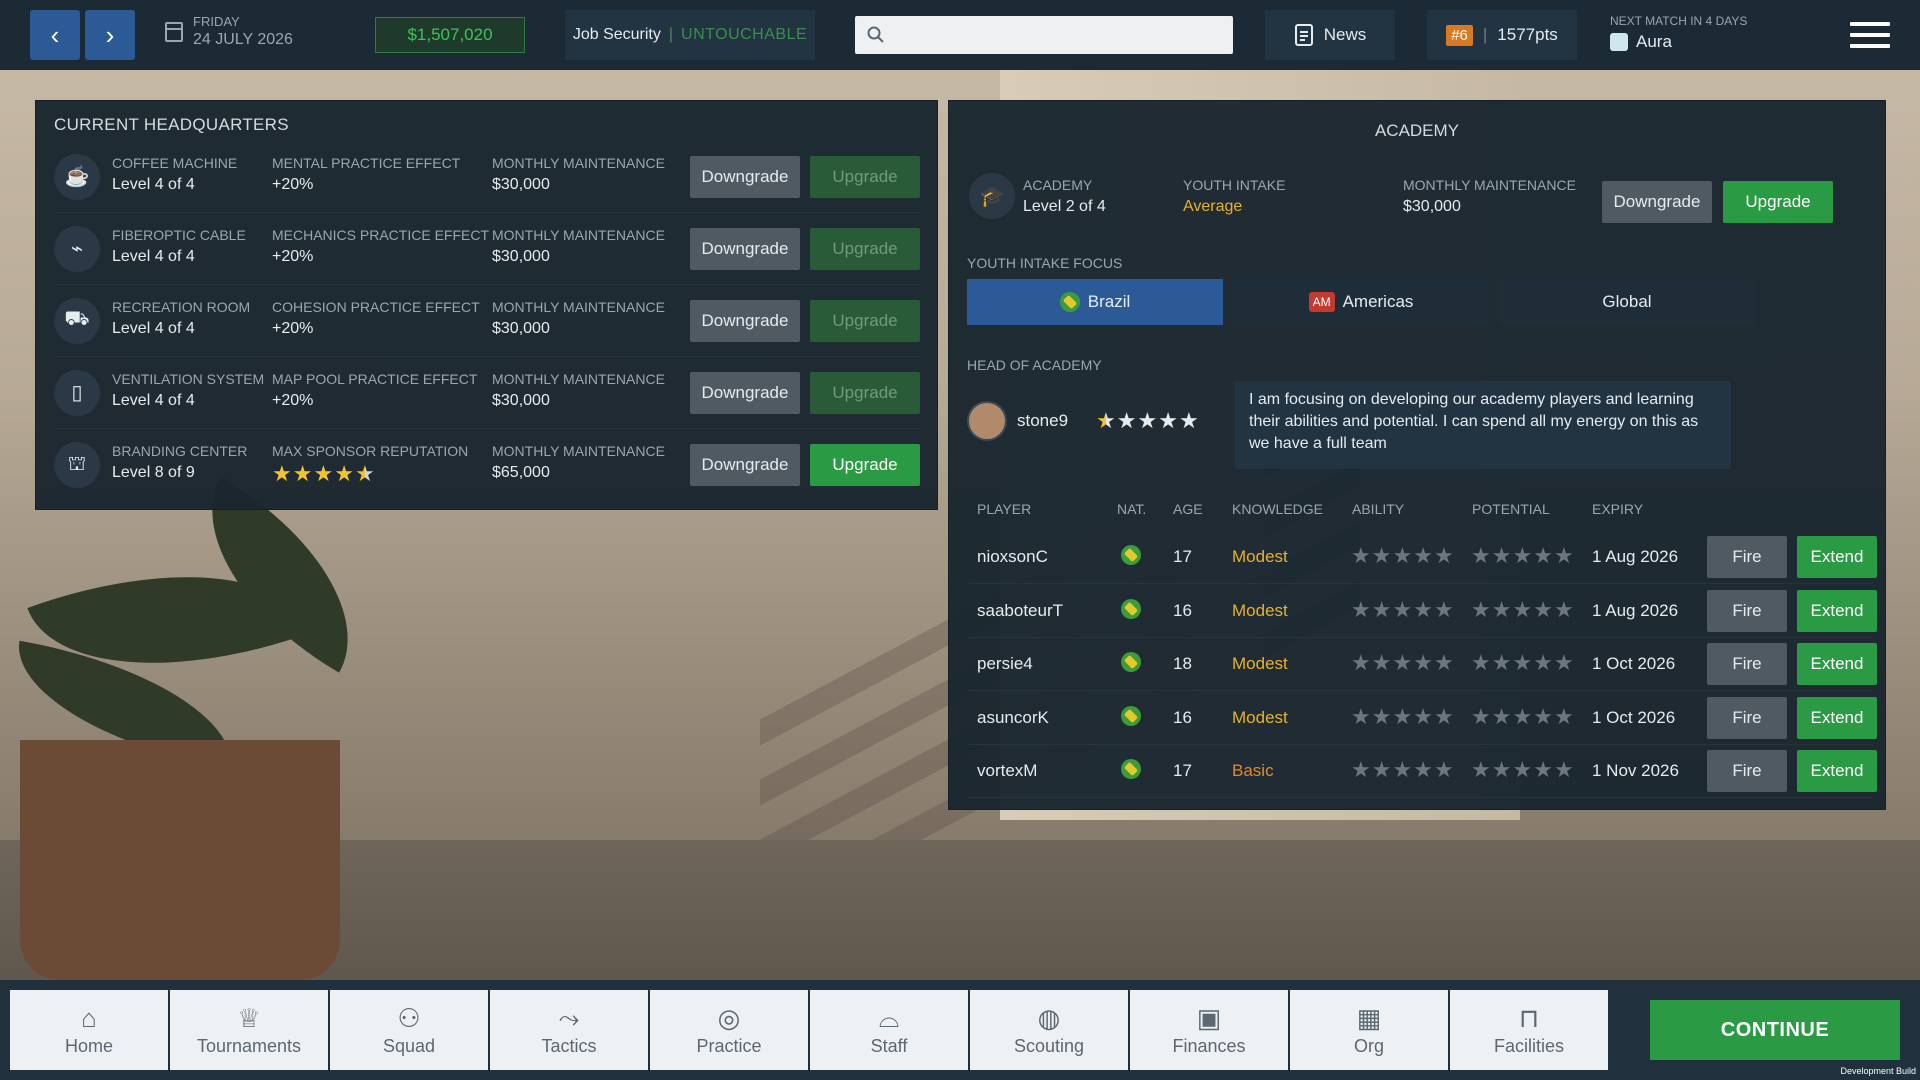 The width and height of the screenshot is (1920, 1080). What do you see at coordinates (1020, 611) in the screenshot?
I see `player-name: saaboteurT` at bounding box center [1020, 611].